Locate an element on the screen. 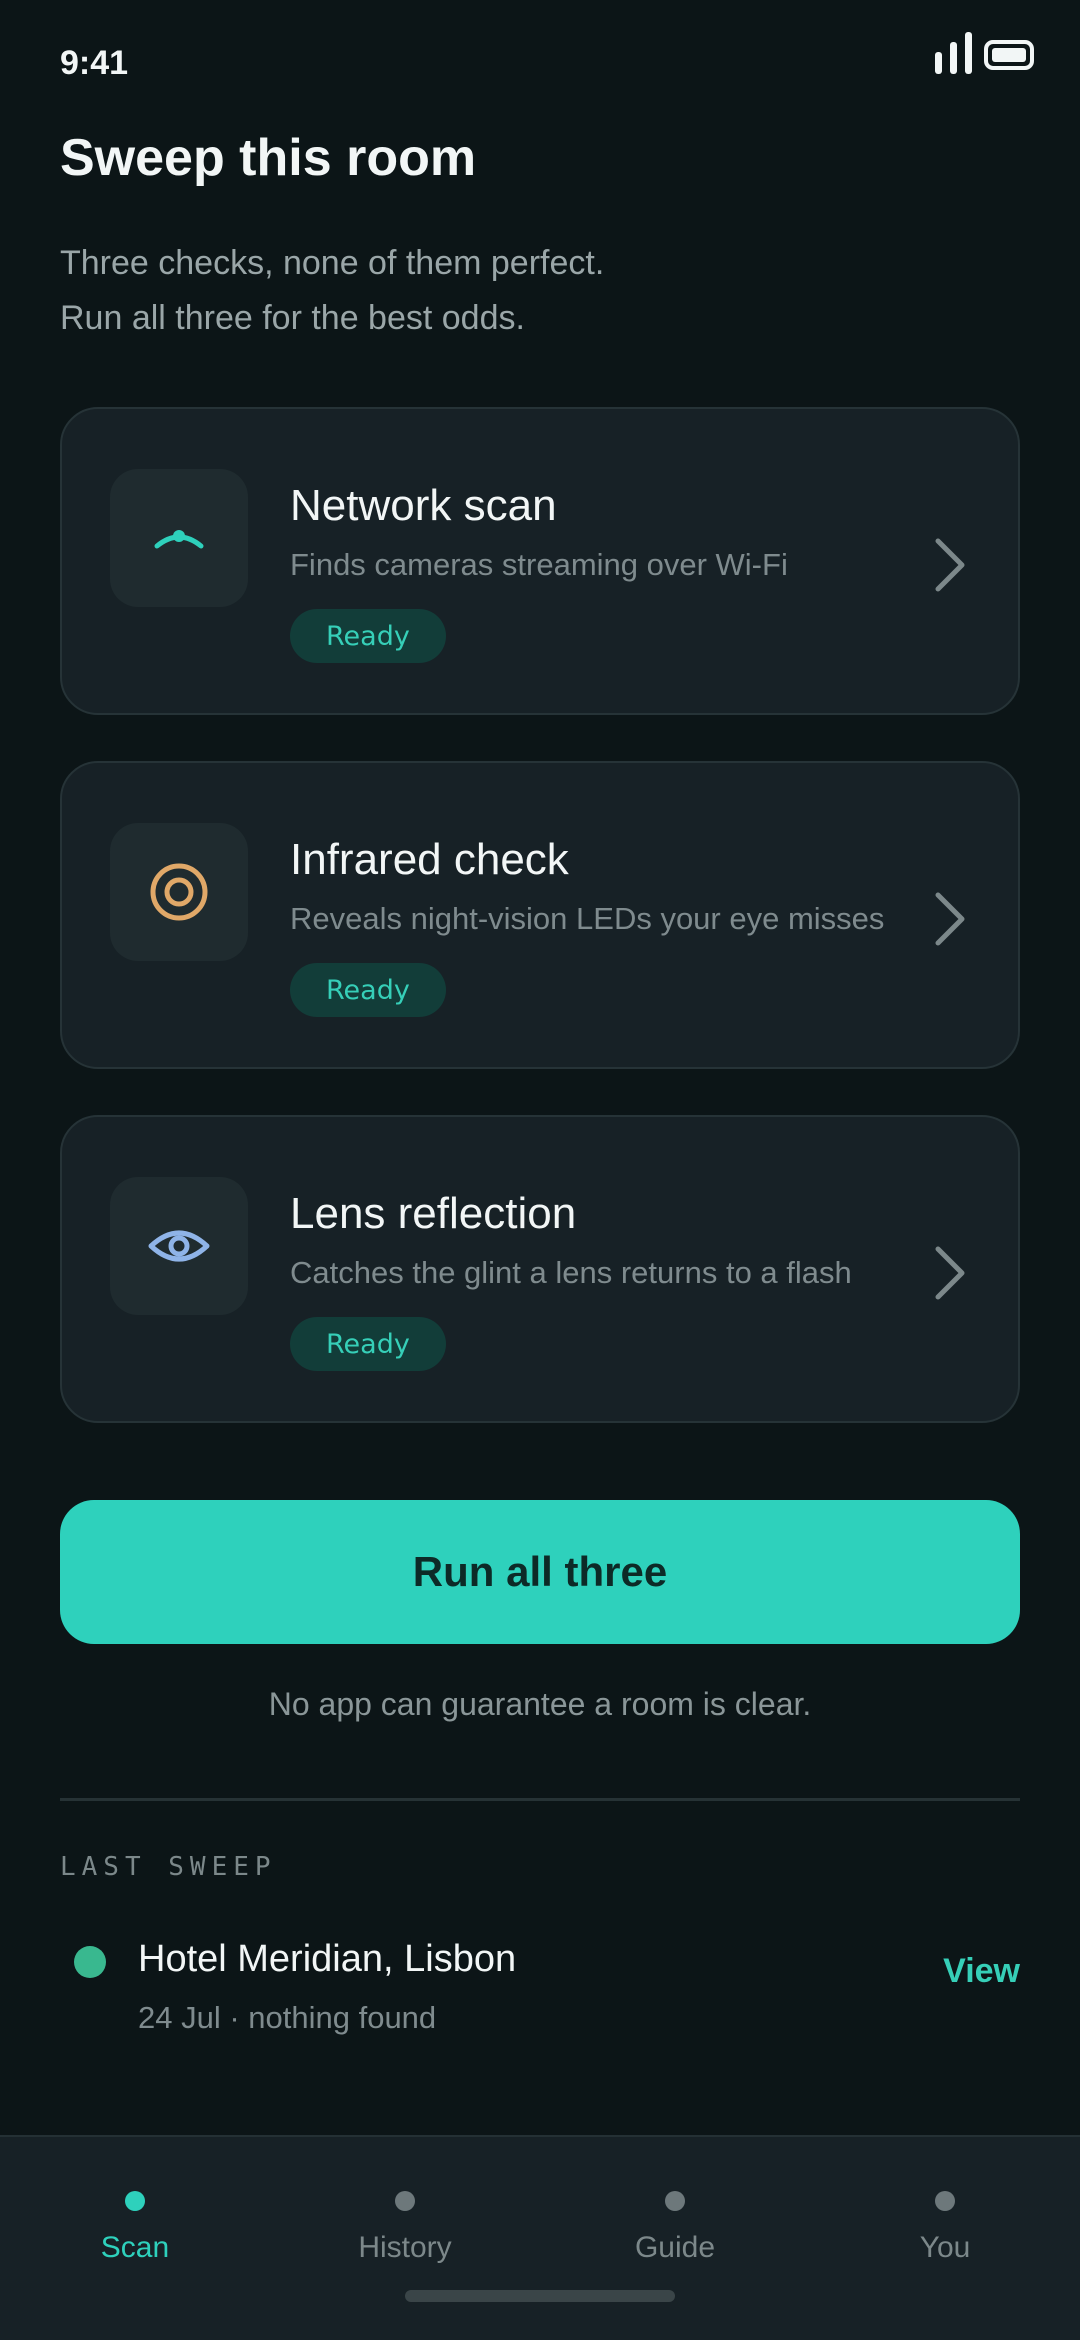 Image resolution: width=1080 pixels, height=2340 pixels. signal-icon is located at coordinates (953, 53).